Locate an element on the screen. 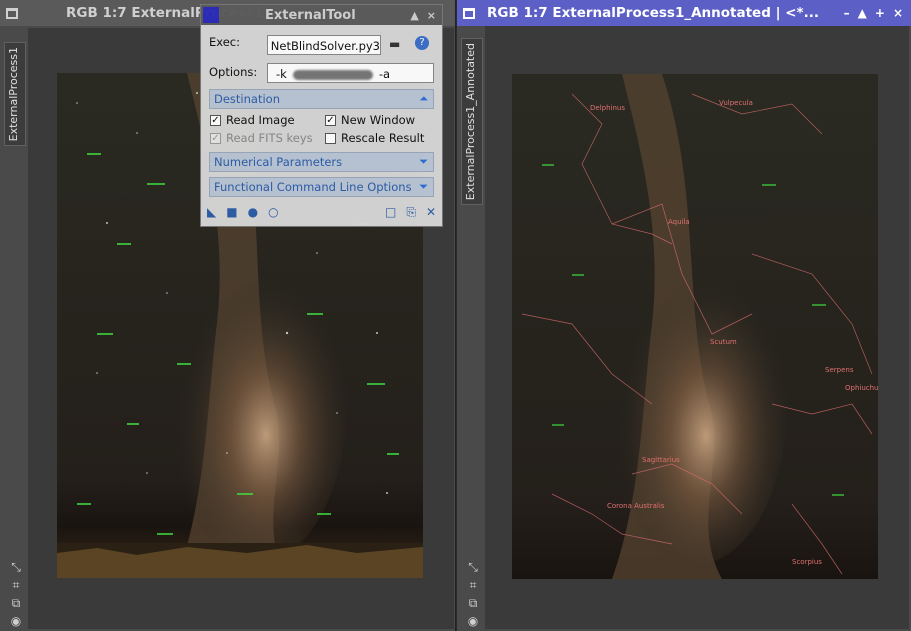 This screenshot has height=631, width=911. right-view-tab-label: ExternalProcess1_Annotated is located at coordinates (470, 122).